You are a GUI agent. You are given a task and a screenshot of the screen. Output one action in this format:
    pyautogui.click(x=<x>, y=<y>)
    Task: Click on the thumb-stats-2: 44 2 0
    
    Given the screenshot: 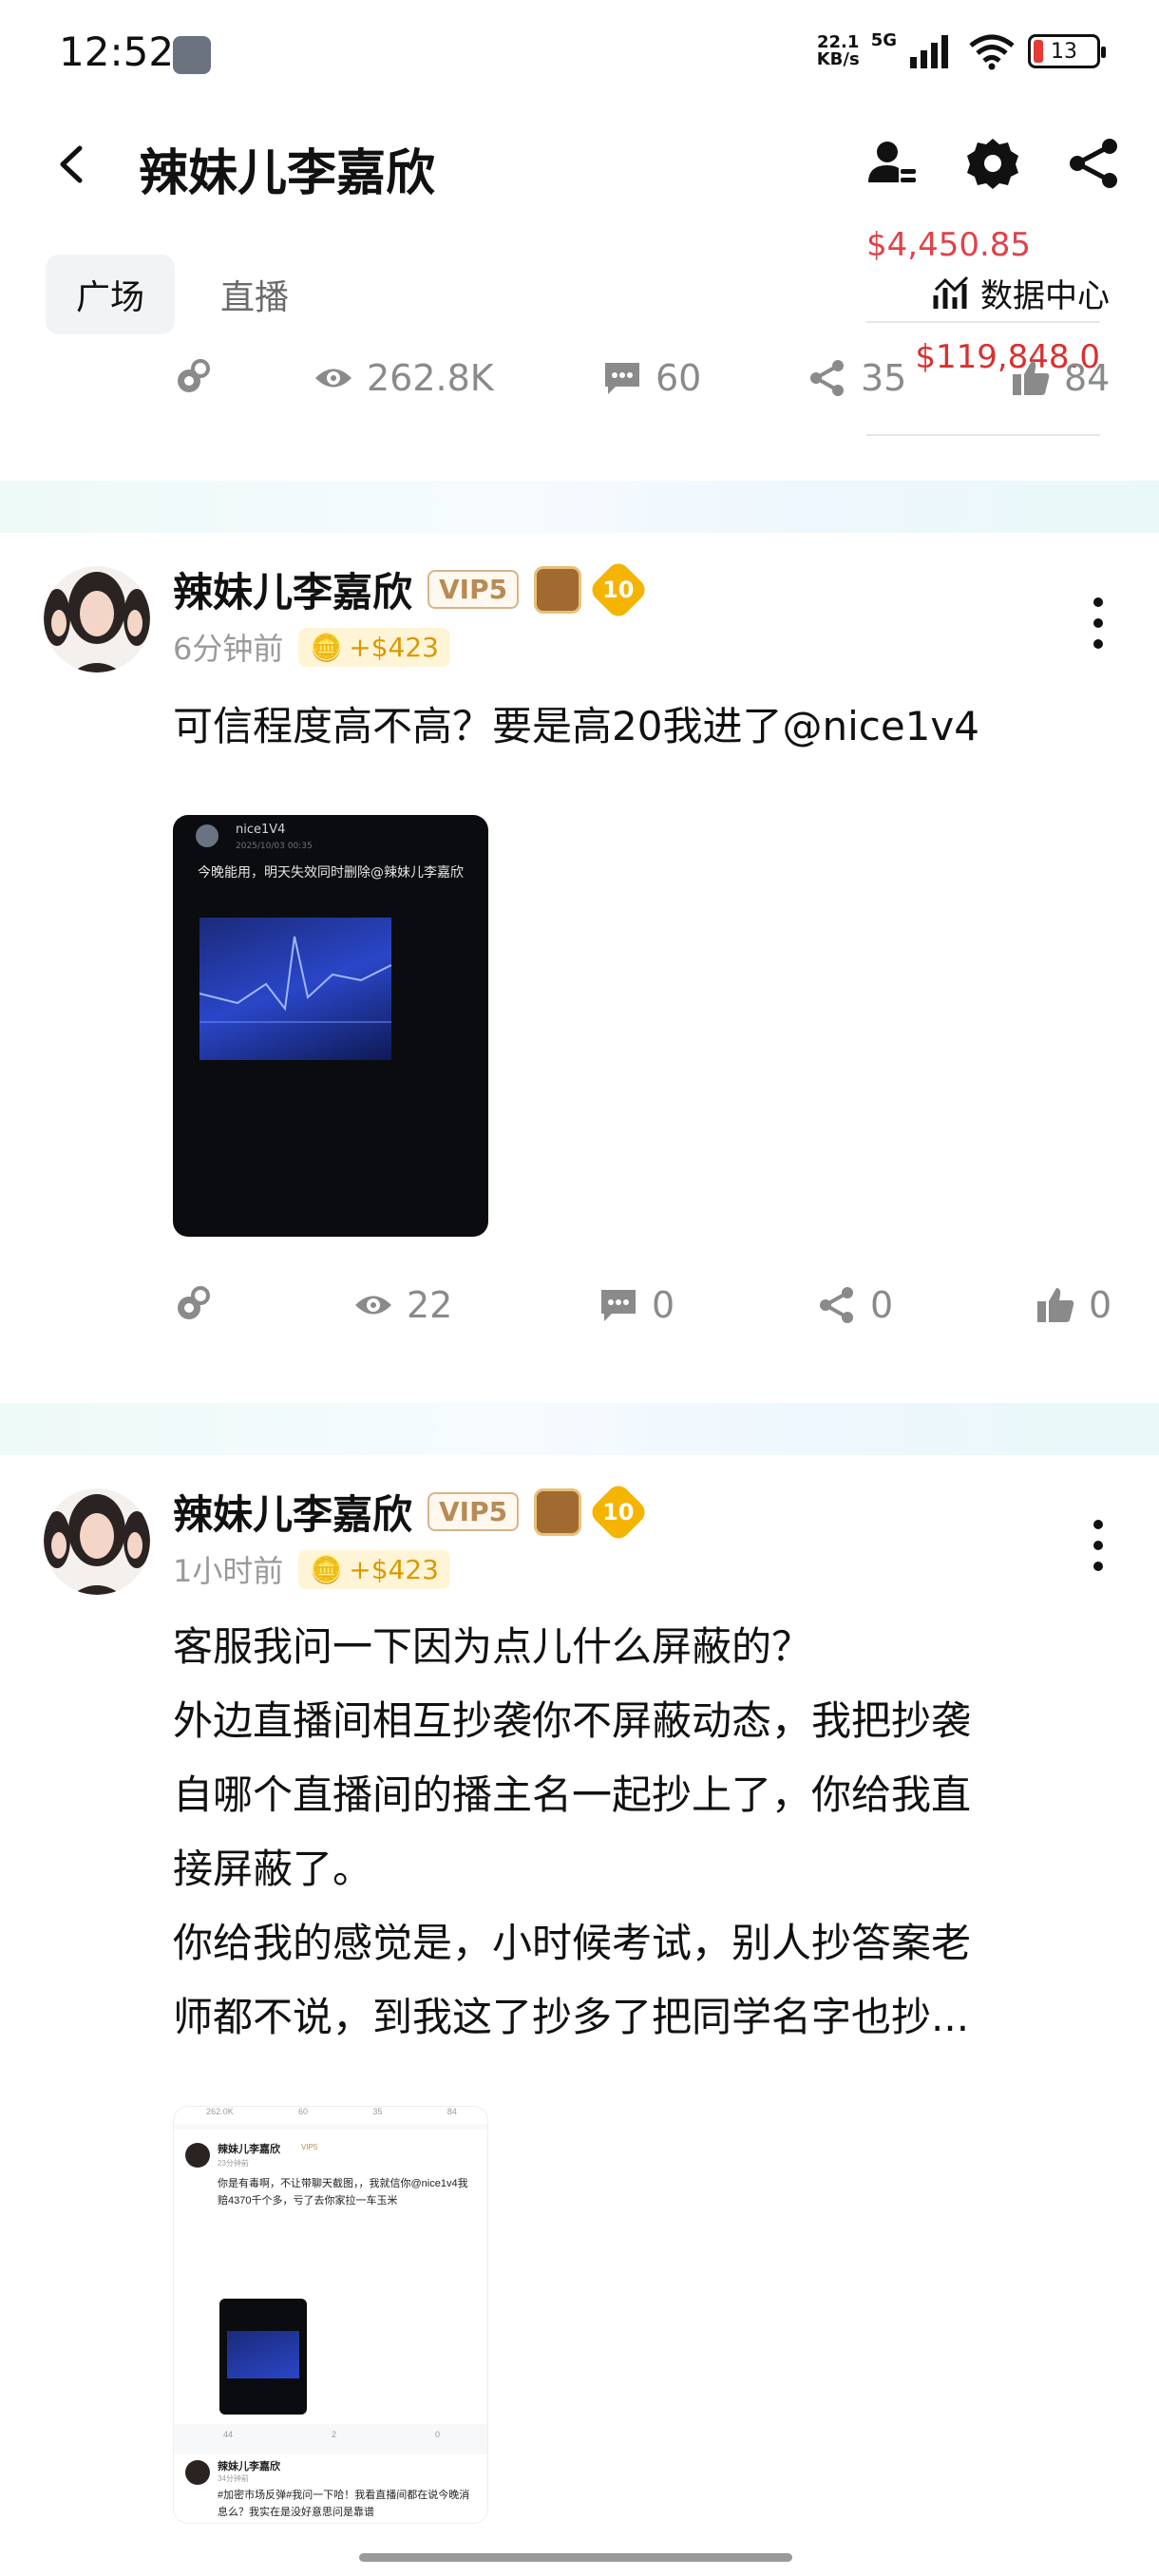 What is the action you would take?
    pyautogui.click(x=331, y=2434)
    